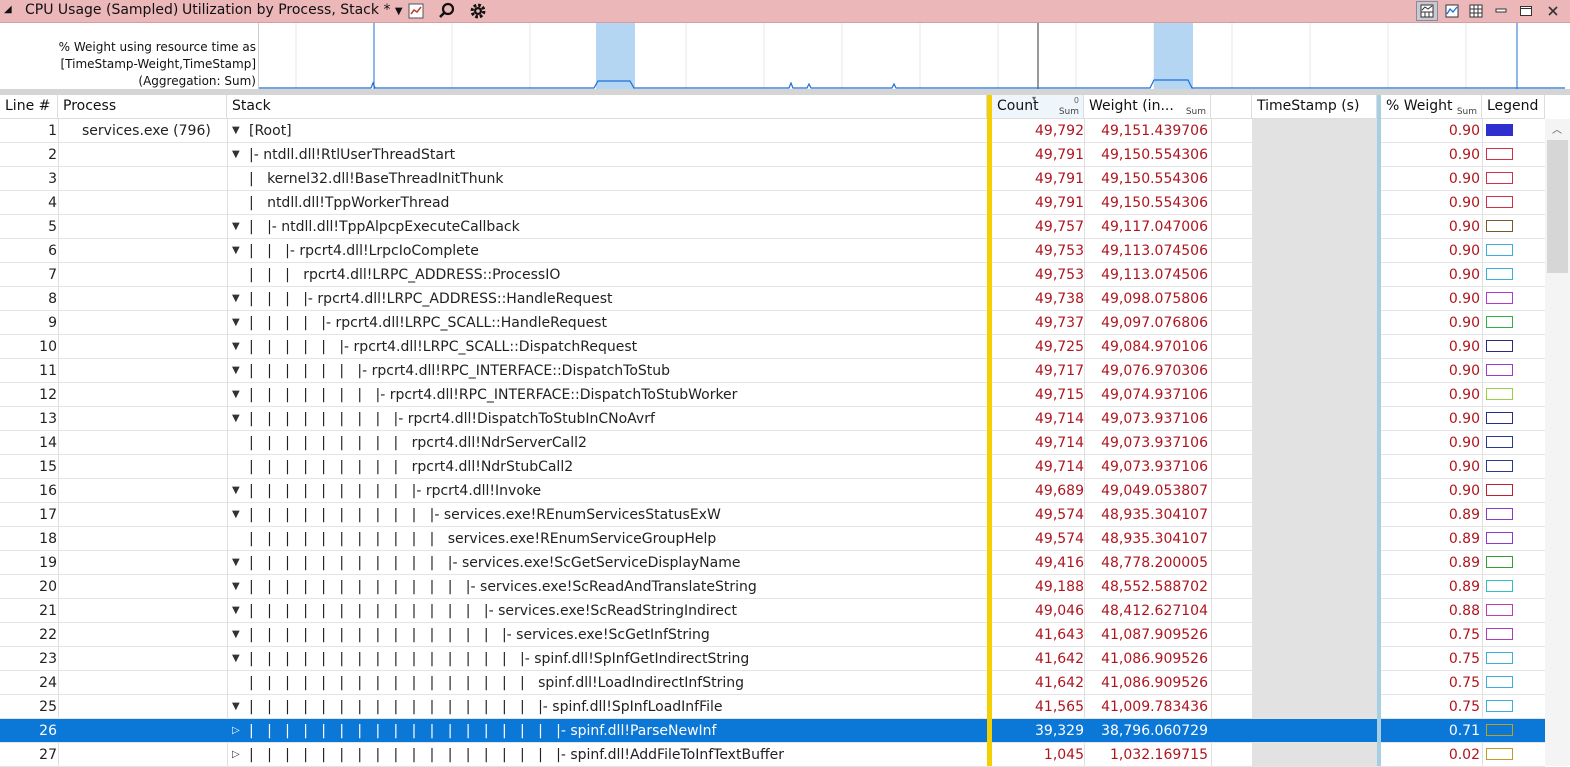  I want to click on graphing-bar-divider, so click(1379, 430).